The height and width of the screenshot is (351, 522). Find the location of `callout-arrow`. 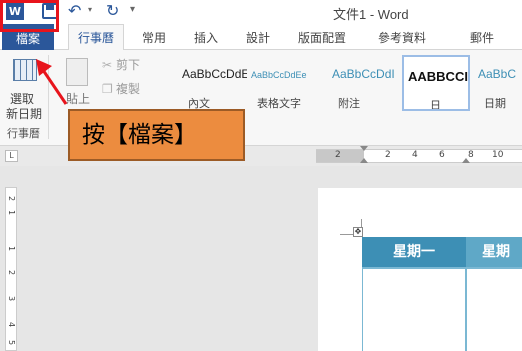

callout-arrow is located at coordinates (52, 82).